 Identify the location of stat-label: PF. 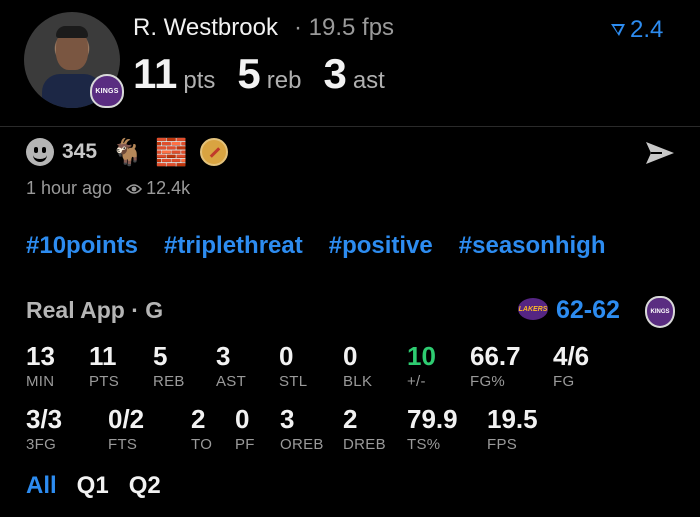
(245, 444).